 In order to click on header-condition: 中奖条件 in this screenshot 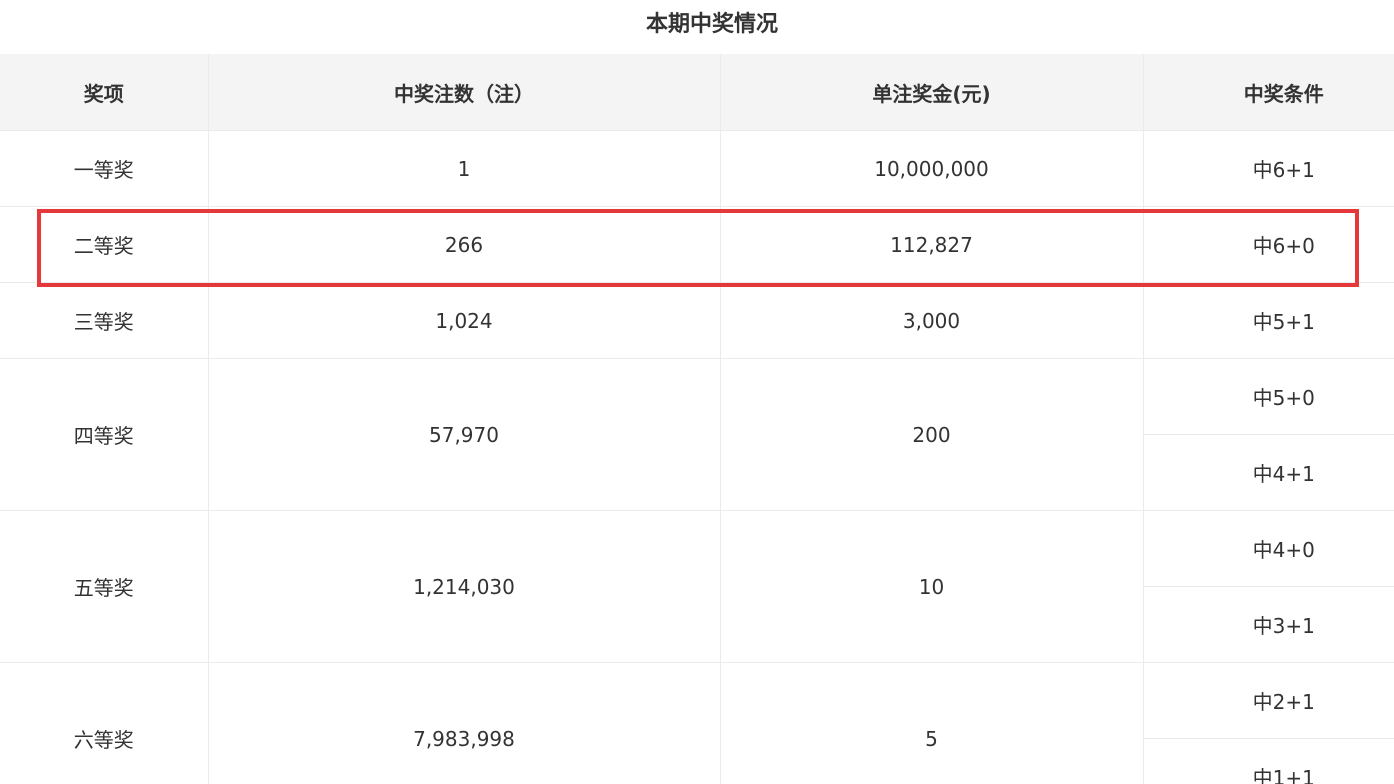, I will do `click(1268, 92)`.